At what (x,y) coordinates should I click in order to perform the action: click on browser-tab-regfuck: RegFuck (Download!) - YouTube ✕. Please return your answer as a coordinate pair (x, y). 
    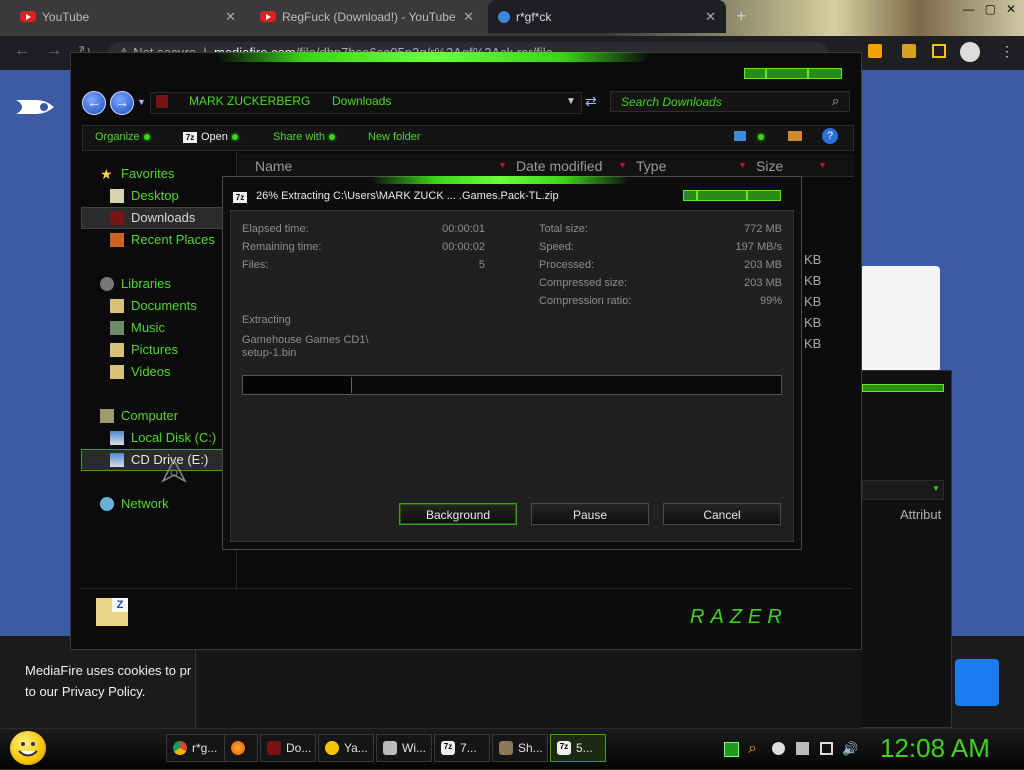
    Looking at the image, I should click on (367, 16).